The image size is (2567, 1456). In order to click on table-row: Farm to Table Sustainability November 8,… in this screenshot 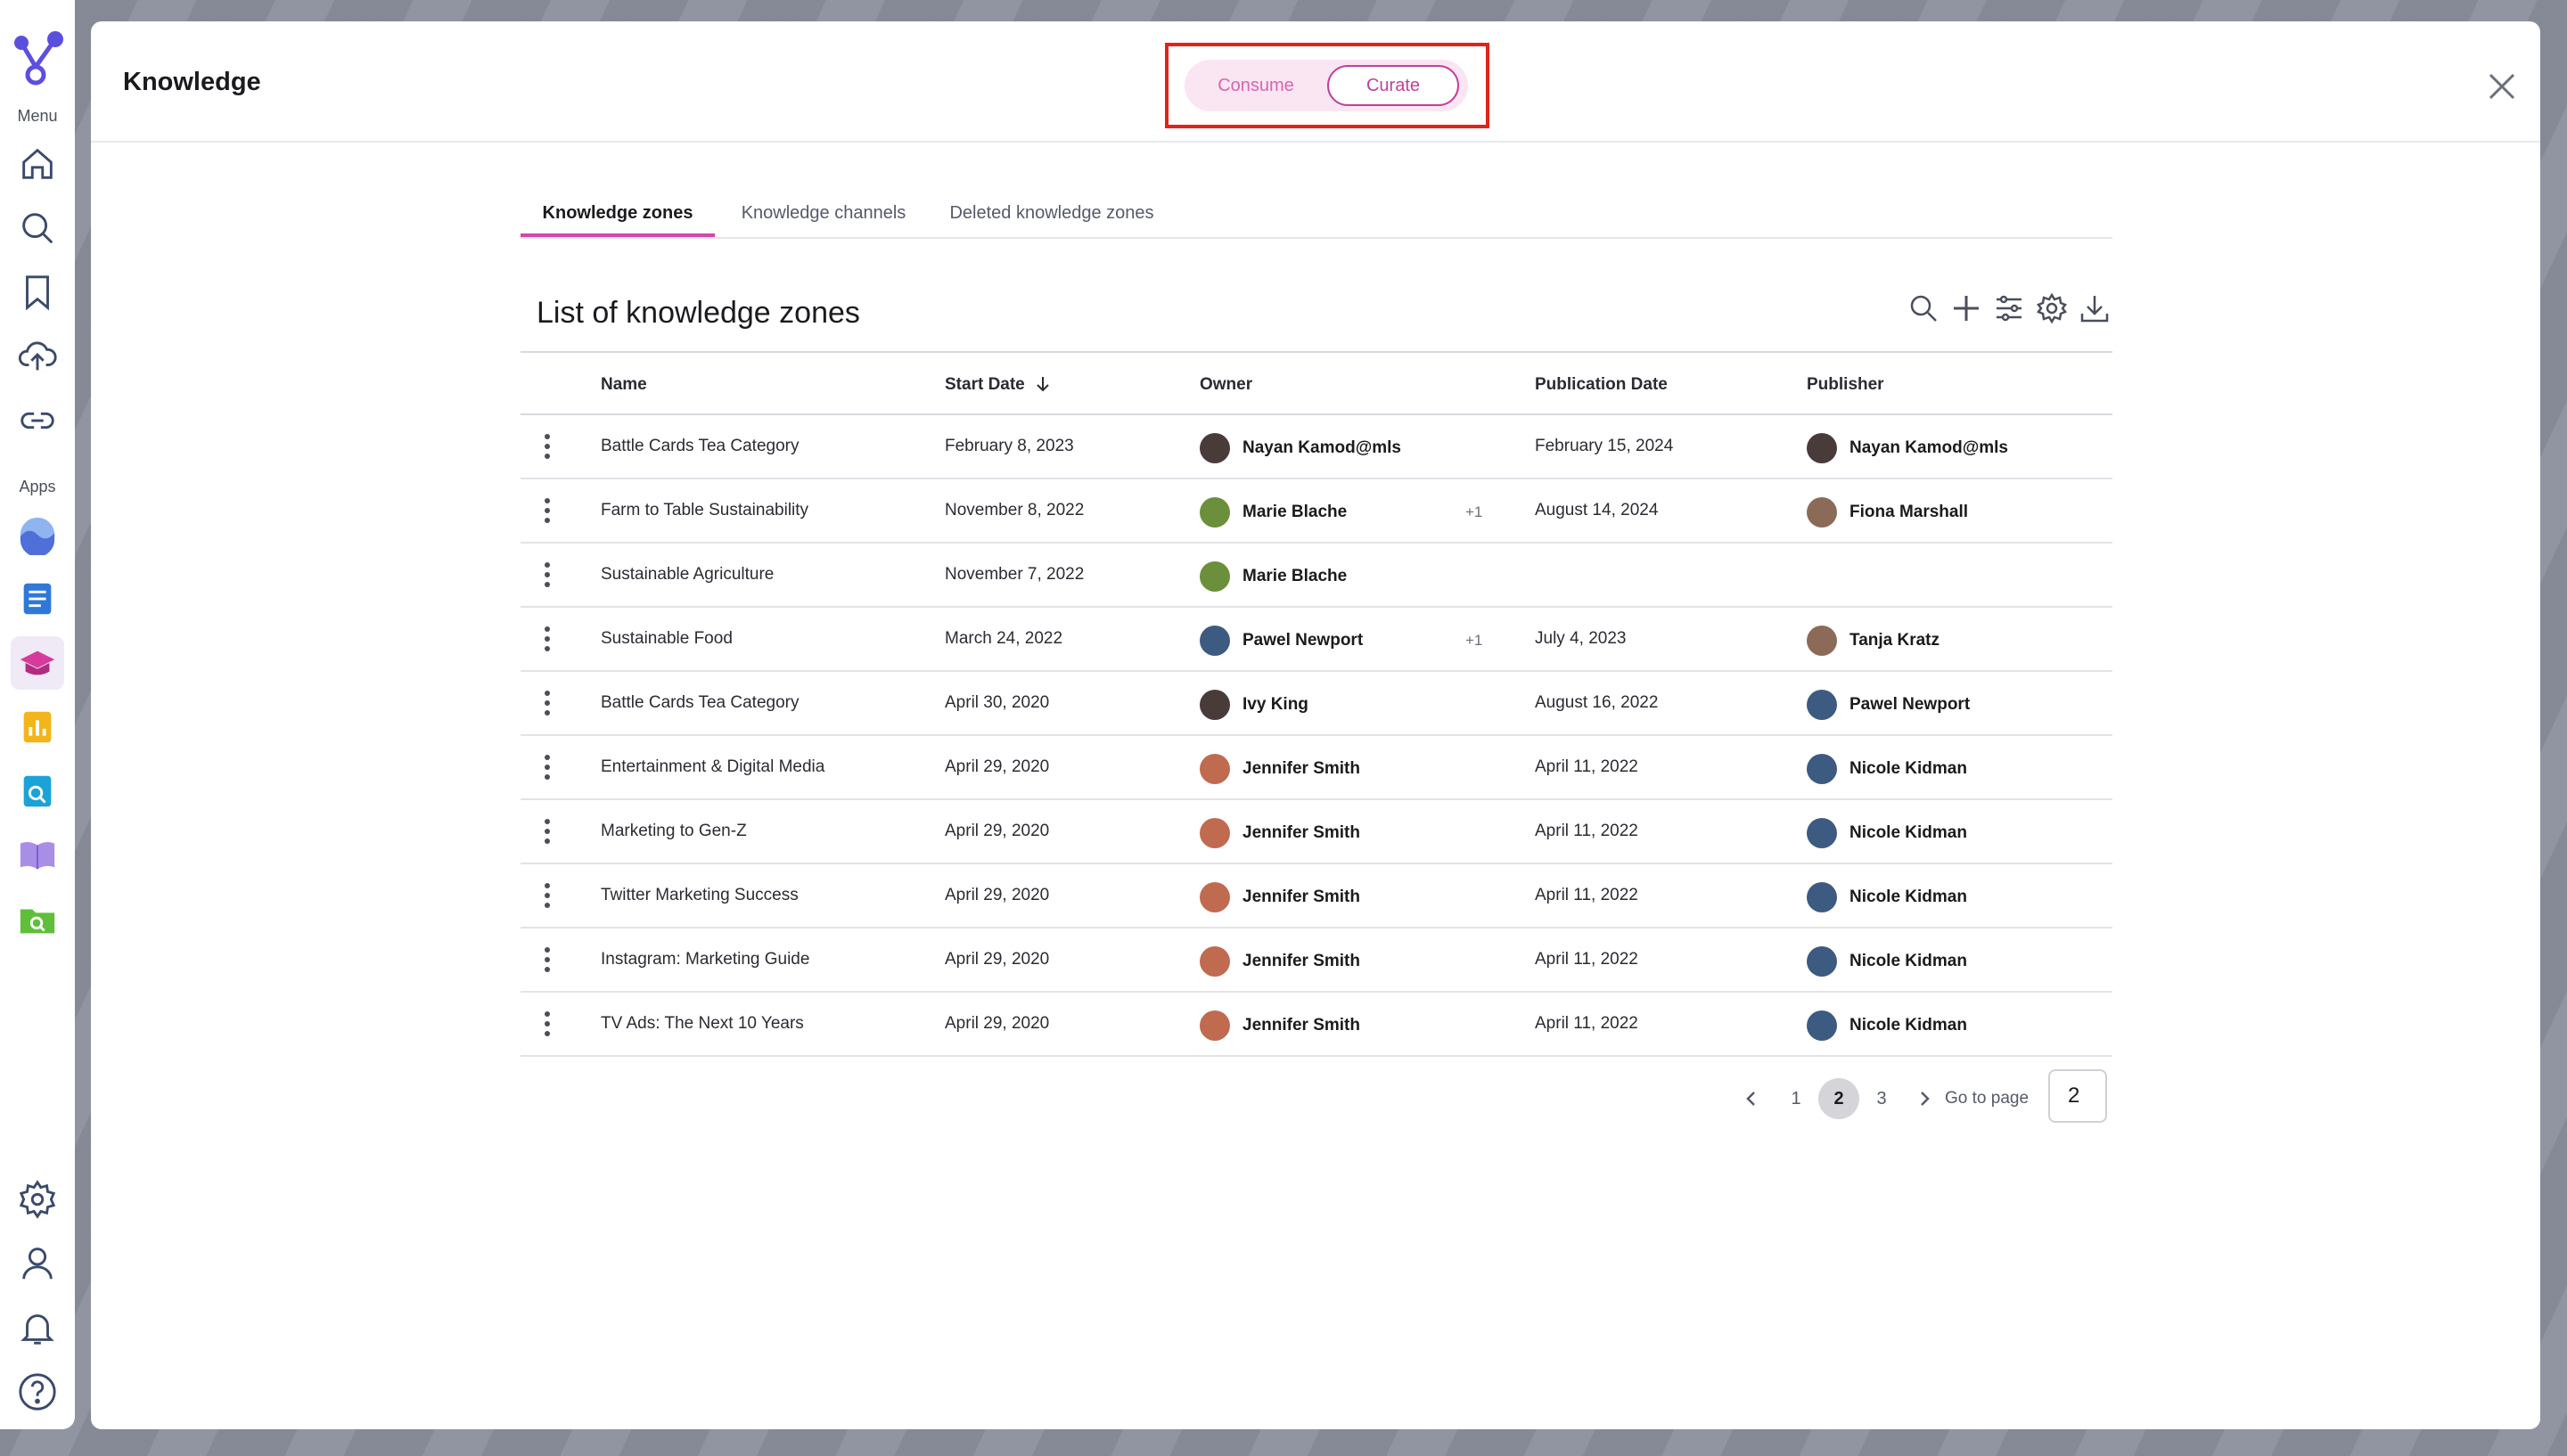, I will do `click(1316, 511)`.